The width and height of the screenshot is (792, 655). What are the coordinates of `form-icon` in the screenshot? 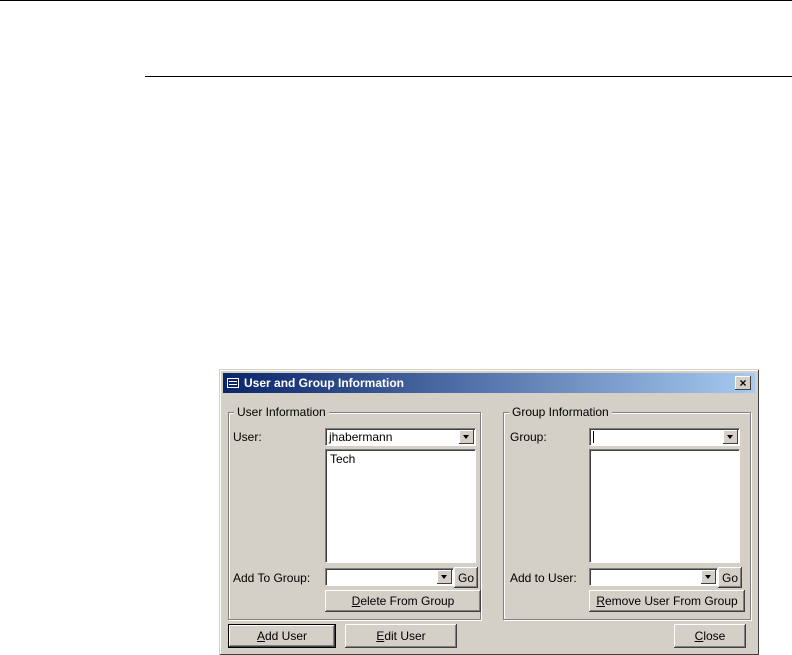 It's located at (233, 383).